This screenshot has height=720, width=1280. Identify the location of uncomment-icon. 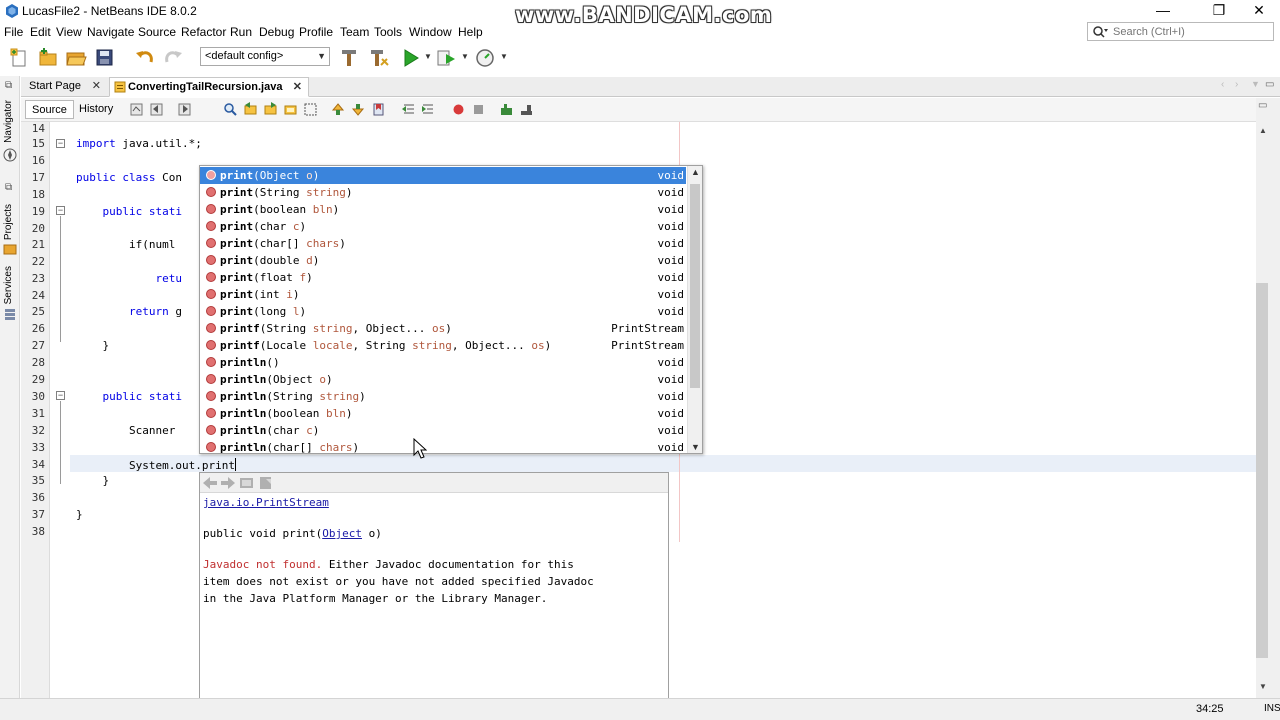
(526, 109).